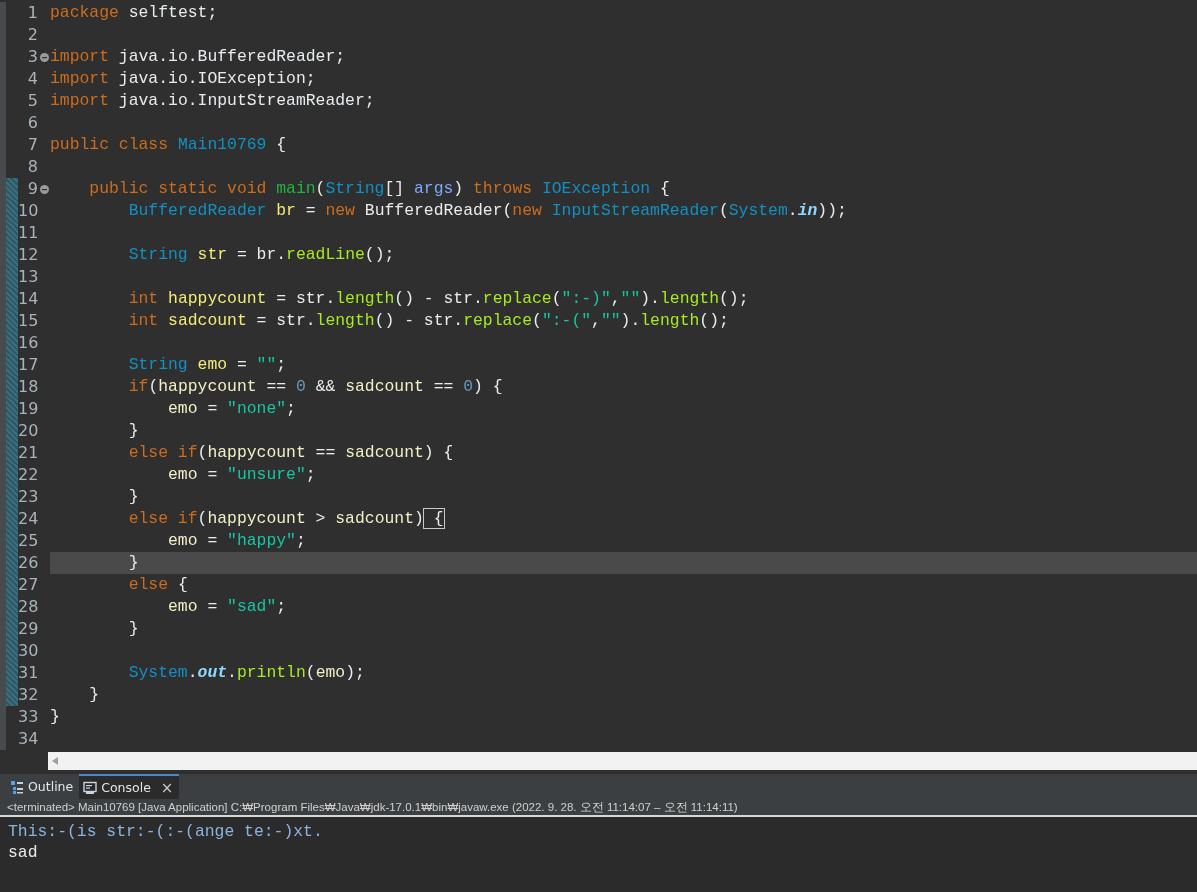  Describe the element at coordinates (237, 541) in the screenshot. I see `code-line: emo = "happy";` at that location.